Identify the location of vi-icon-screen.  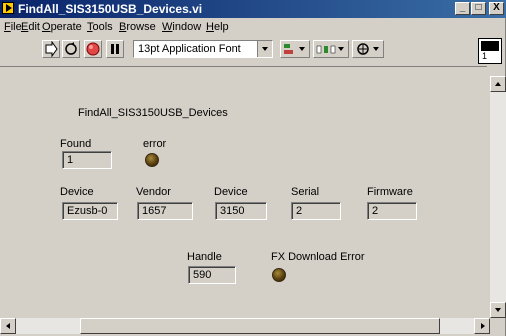
(490, 46).